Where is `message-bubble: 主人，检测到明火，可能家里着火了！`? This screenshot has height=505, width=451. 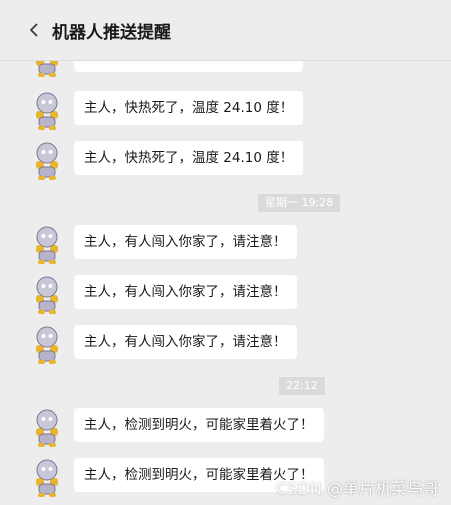
message-bubble: 主人，检测到明火，可能家里着火了！ is located at coordinates (199, 425).